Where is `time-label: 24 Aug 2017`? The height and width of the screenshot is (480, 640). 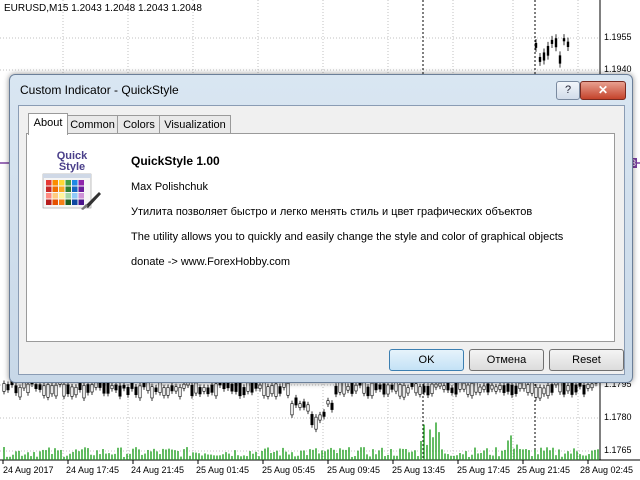 time-label: 24 Aug 2017 is located at coordinates (28, 470).